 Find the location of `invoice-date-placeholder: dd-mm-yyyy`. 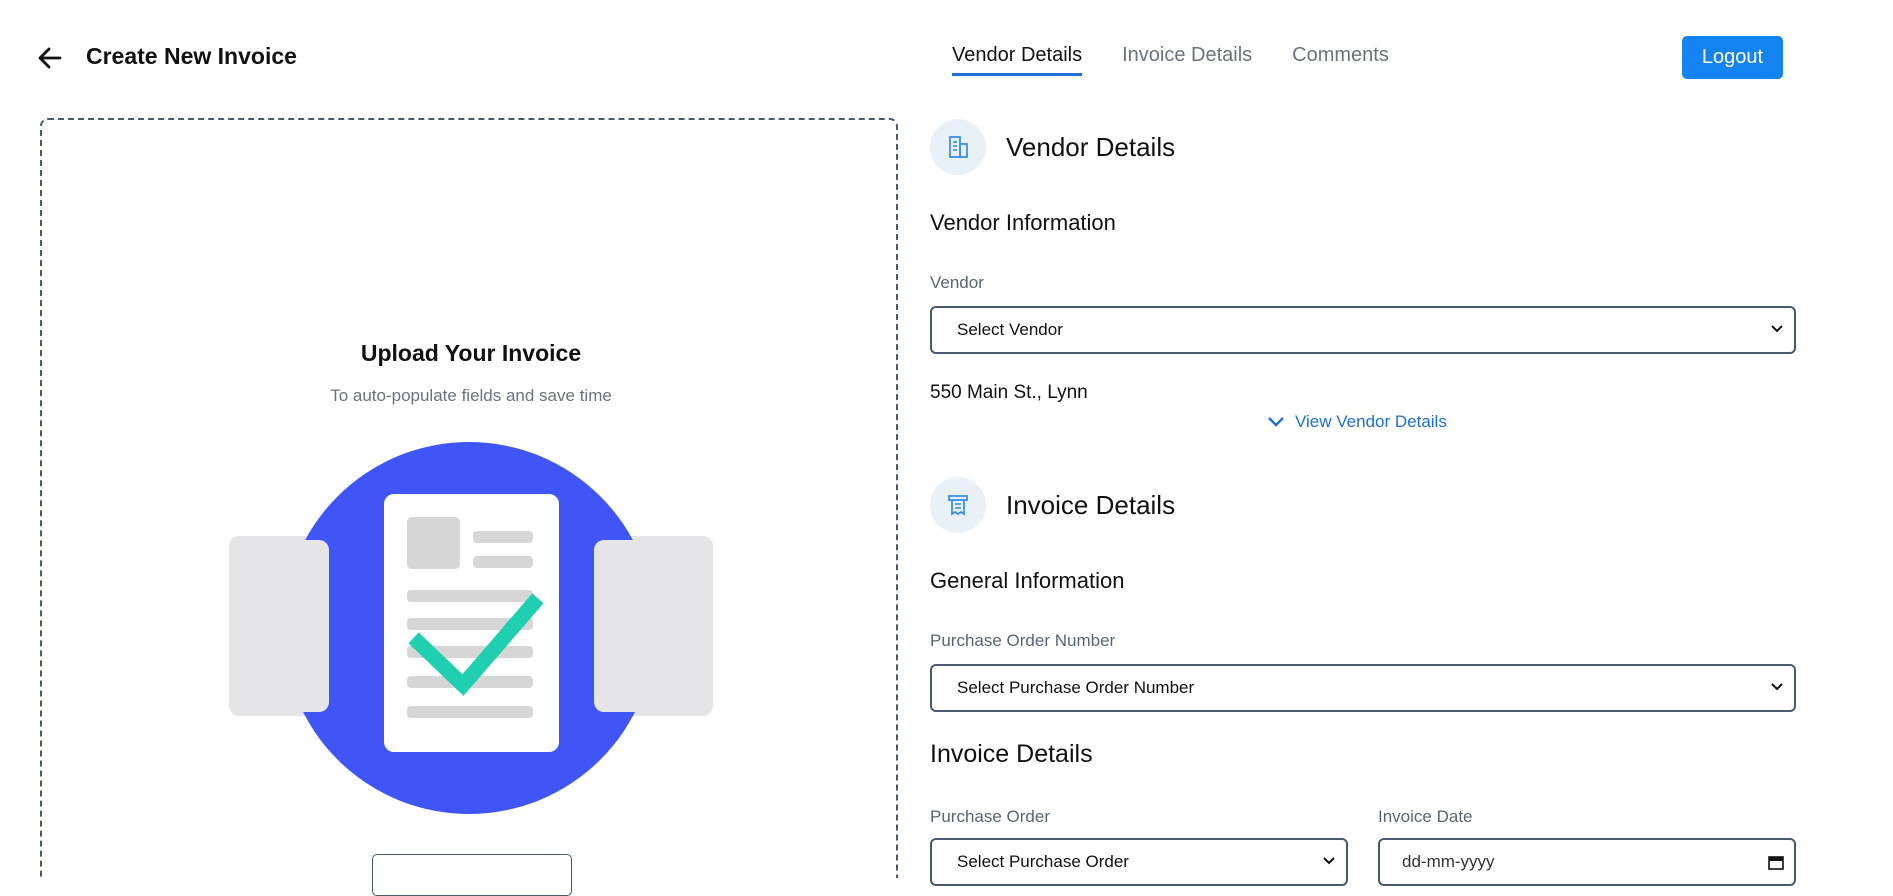

invoice-date-placeholder: dd-mm-yyyy is located at coordinates (1448, 861).